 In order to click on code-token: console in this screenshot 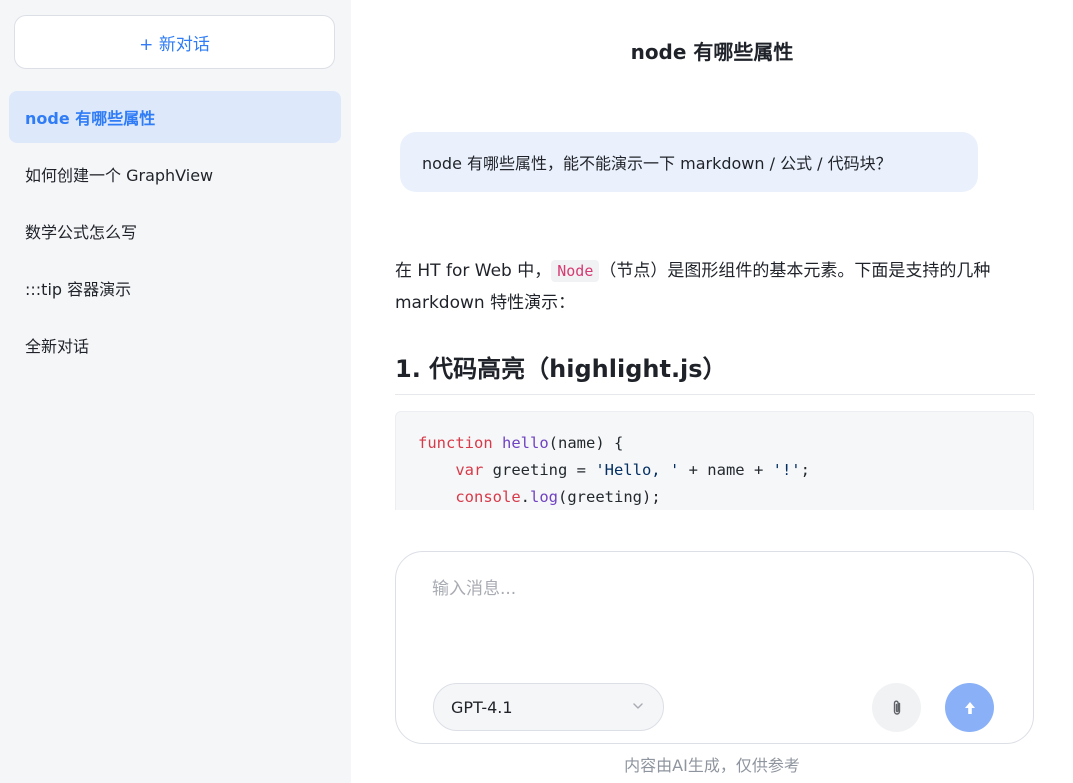, I will do `click(488, 497)`.